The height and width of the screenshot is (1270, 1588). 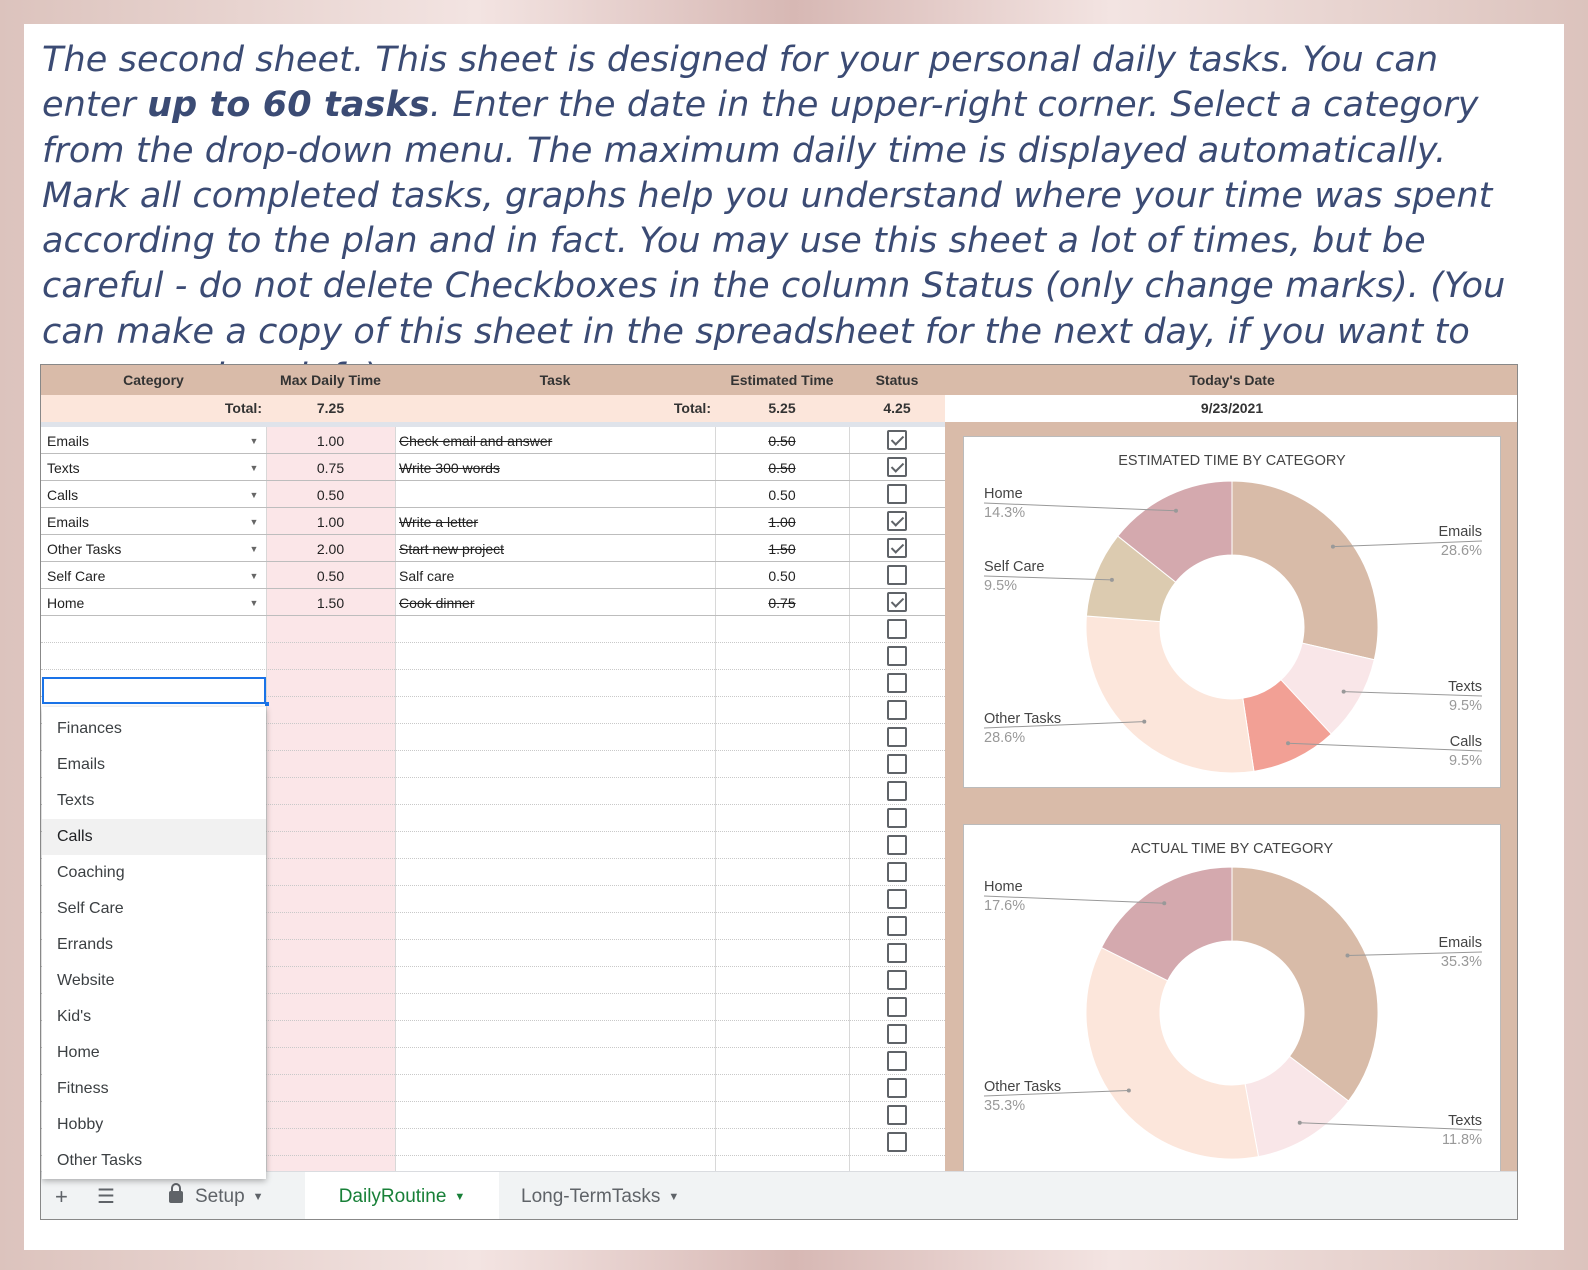 What do you see at coordinates (1231, 408) in the screenshot?
I see `date-cell: 9/23/2021` at bounding box center [1231, 408].